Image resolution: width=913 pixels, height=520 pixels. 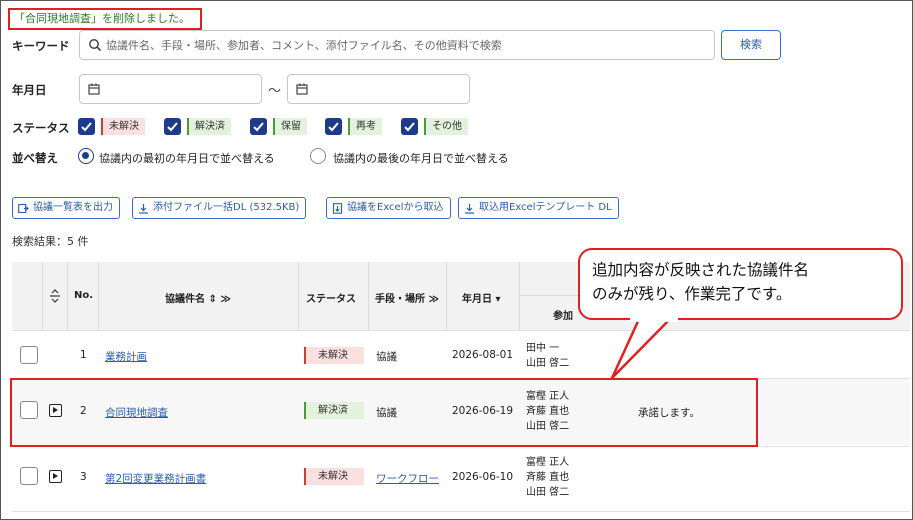 I want to click on callout-line: のみが残り、作業完了です。, so click(x=692, y=294).